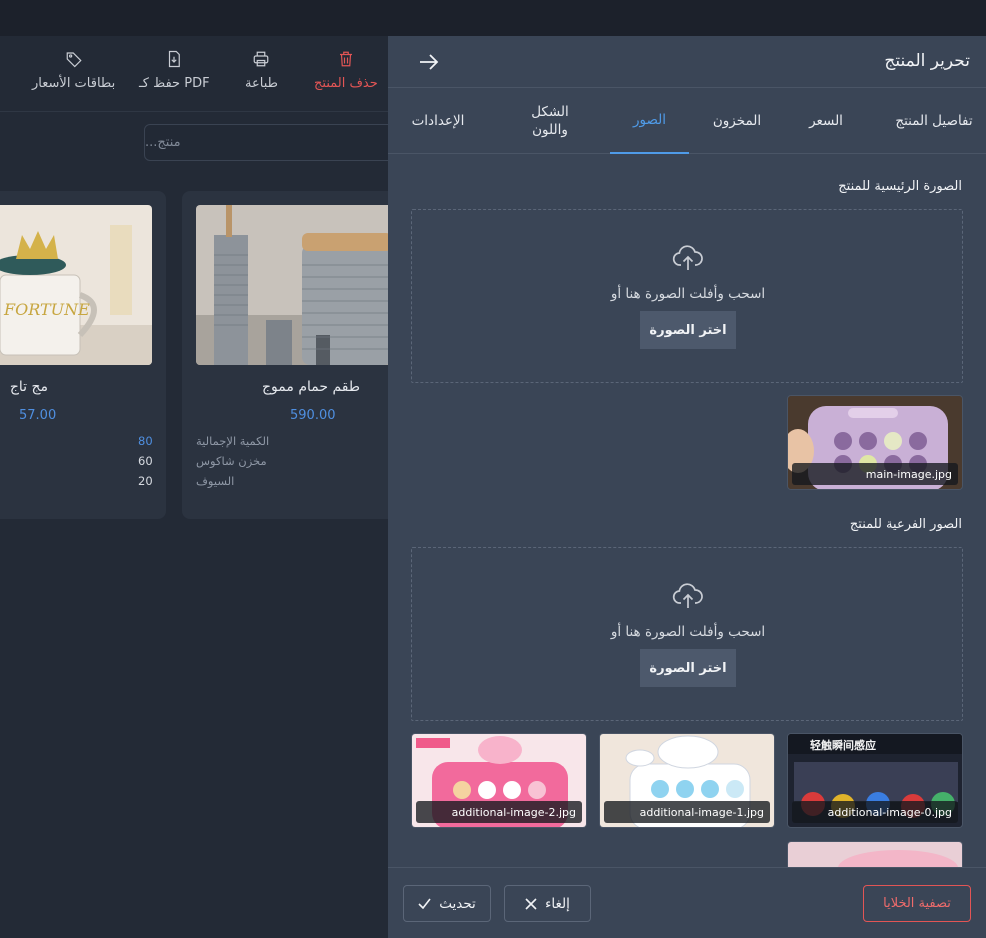  Describe the element at coordinates (875, 812) in the screenshot. I see `image-filename: additional-image-0.jpg` at that location.